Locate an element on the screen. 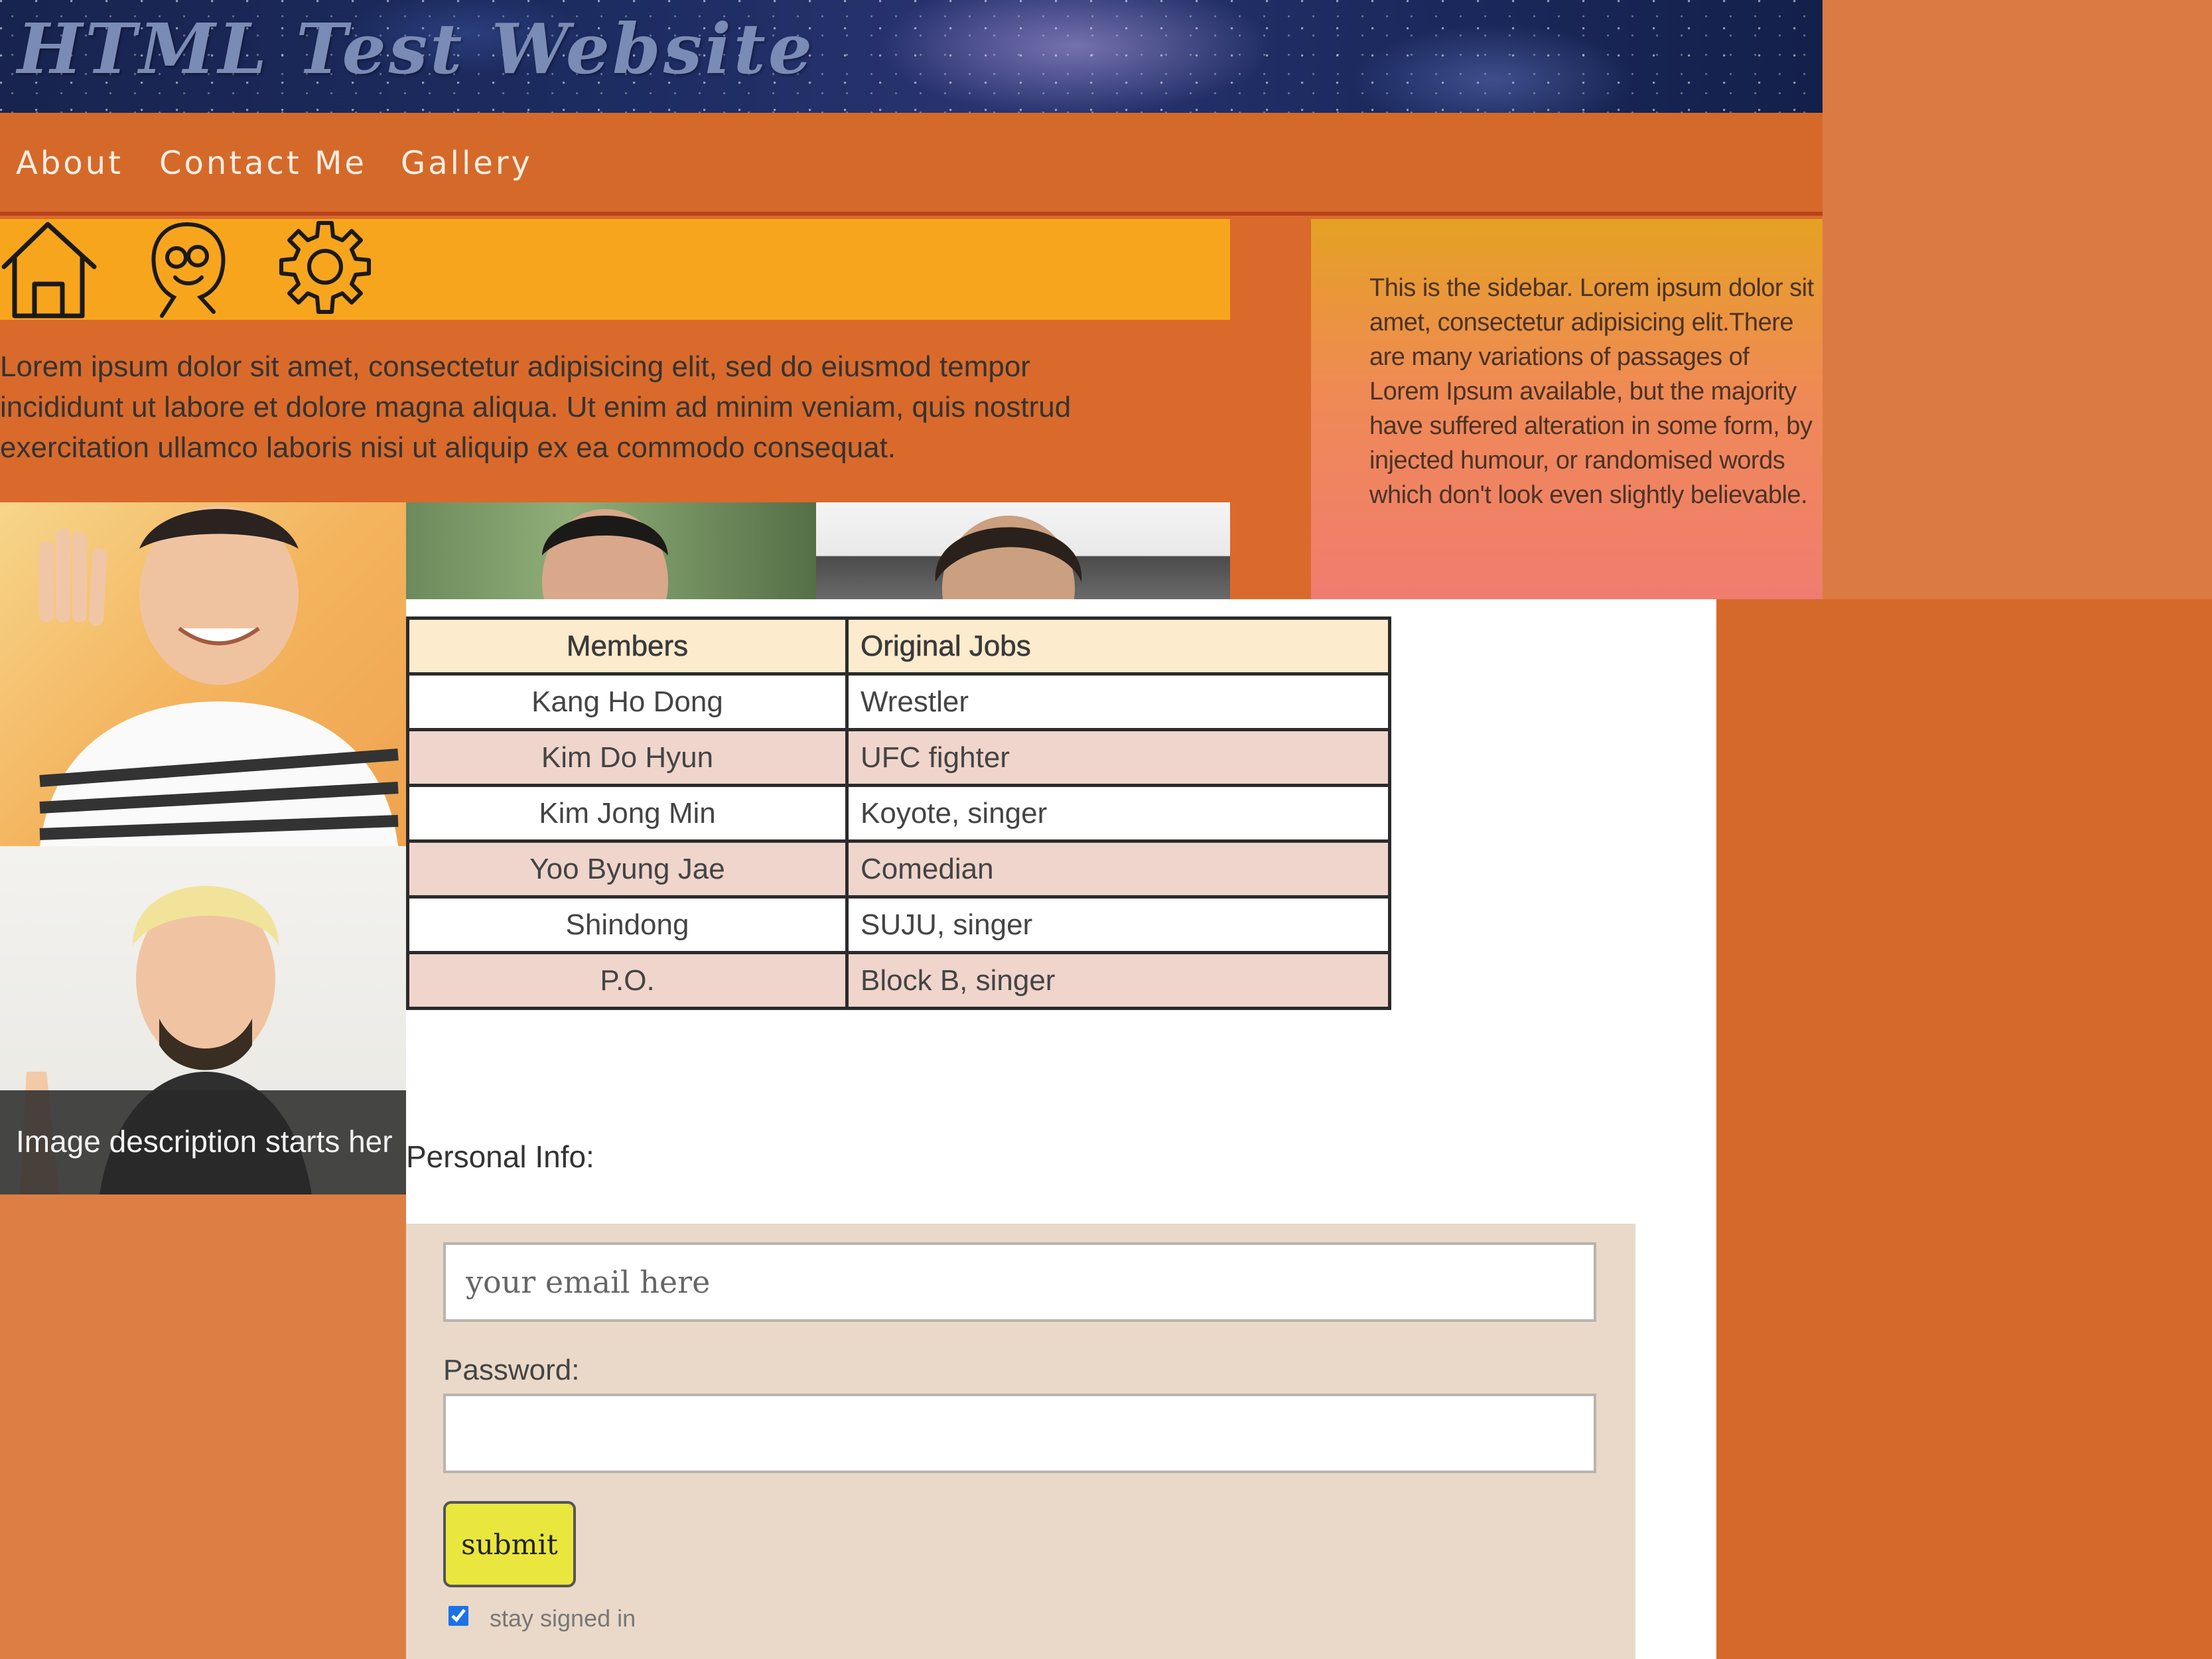 The height and width of the screenshot is (1659, 2212). member-job: UFC fighter is located at coordinates (1118, 757).